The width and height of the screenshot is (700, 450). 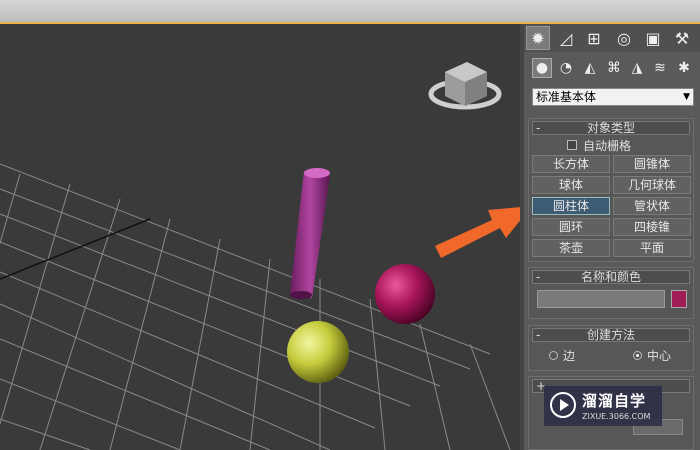 I want to click on world-axis, so click(x=75, y=249).